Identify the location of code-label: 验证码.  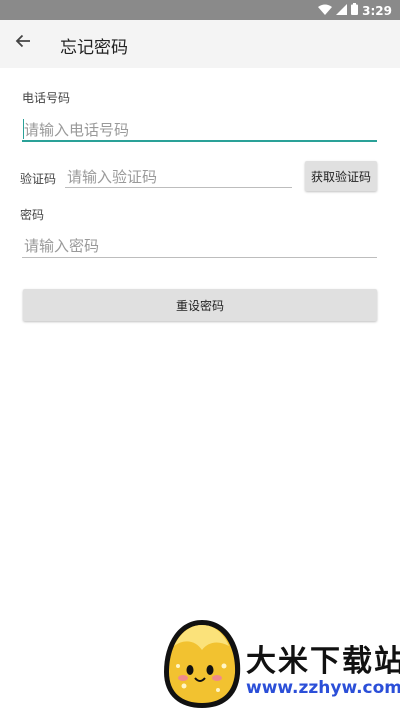
(38, 179).